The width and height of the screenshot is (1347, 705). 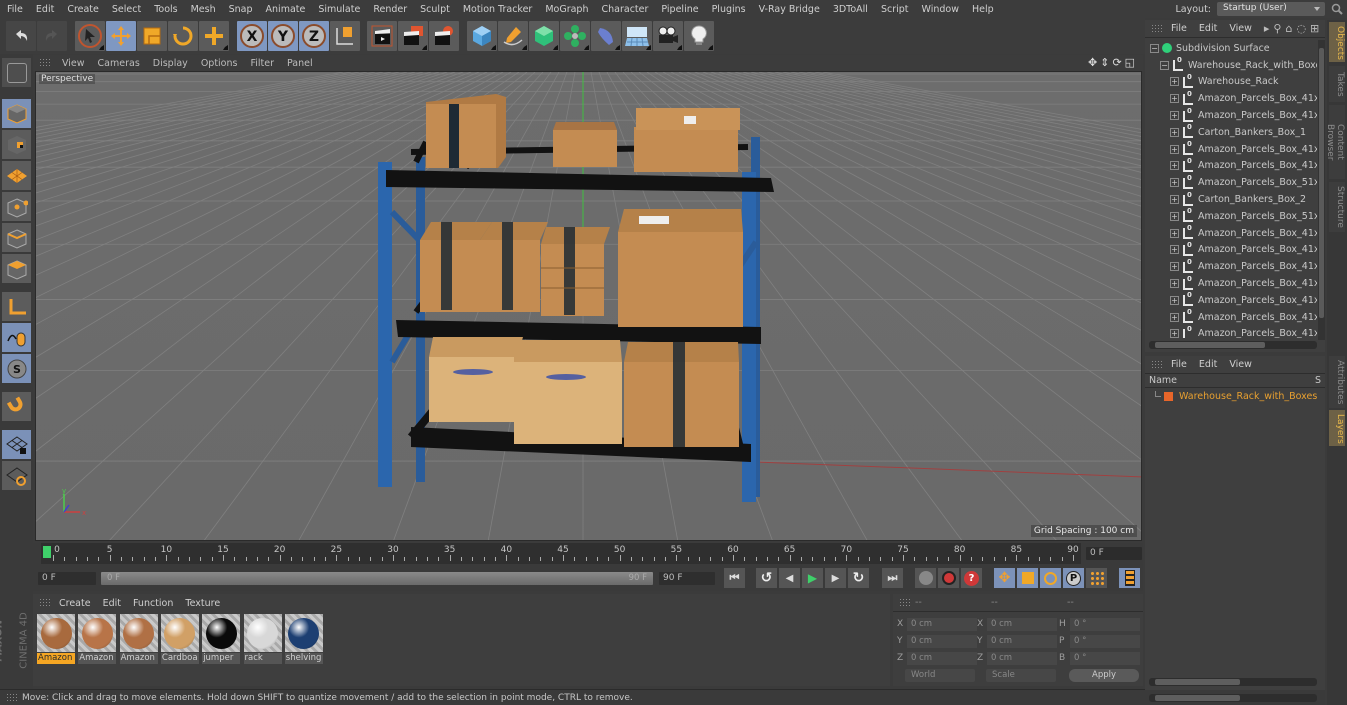 What do you see at coordinates (118, 63) in the screenshot?
I see `viewport-menu-cameras: Cameras` at bounding box center [118, 63].